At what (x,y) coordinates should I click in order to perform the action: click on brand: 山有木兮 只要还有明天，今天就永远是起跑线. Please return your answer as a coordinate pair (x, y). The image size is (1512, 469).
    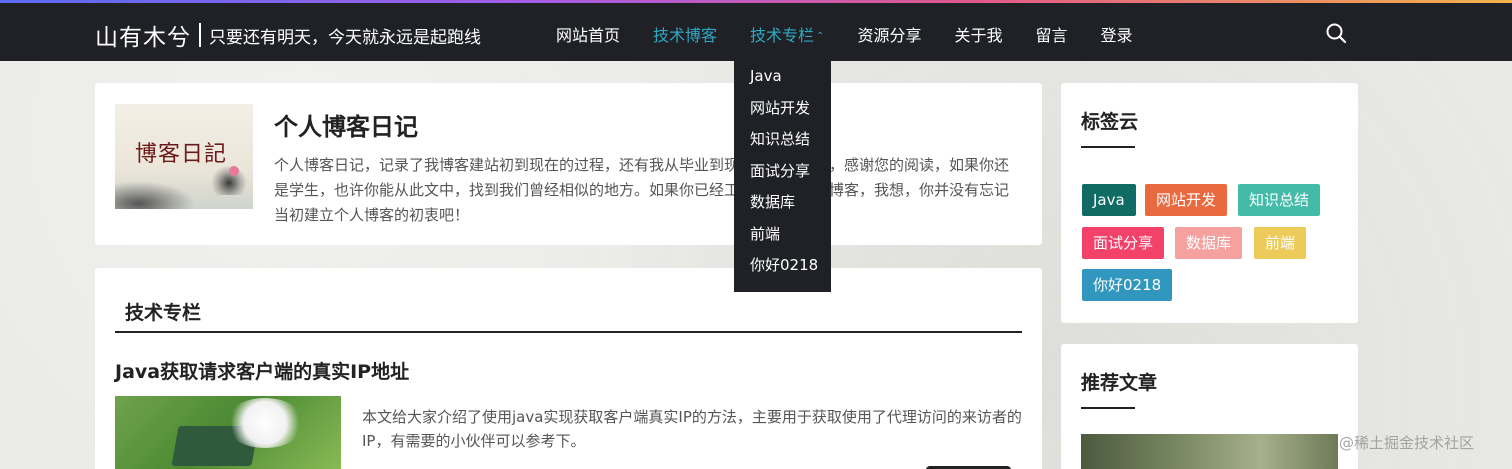
    Looking at the image, I should click on (288, 35).